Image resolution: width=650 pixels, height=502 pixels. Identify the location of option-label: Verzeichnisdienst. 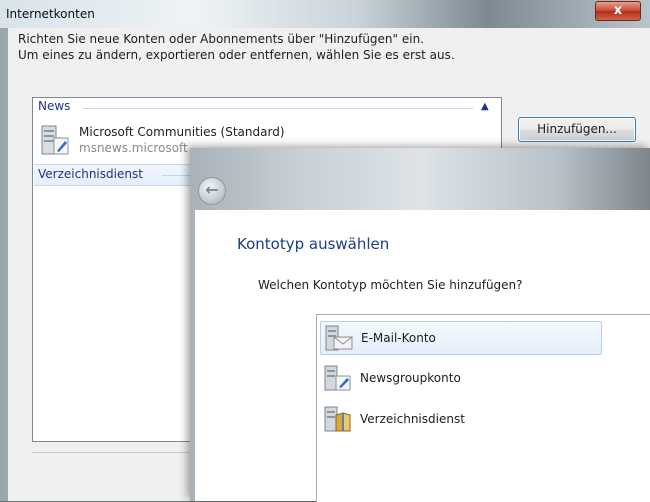
(412, 419).